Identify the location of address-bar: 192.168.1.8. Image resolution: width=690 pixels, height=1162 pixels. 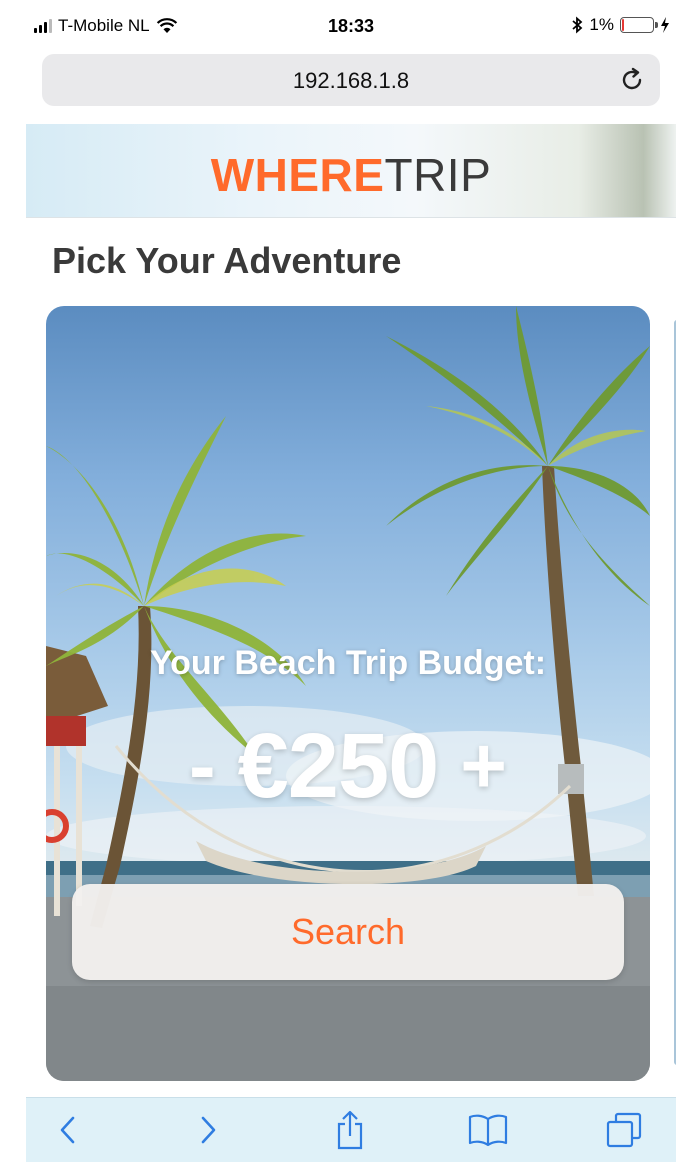
(351, 80).